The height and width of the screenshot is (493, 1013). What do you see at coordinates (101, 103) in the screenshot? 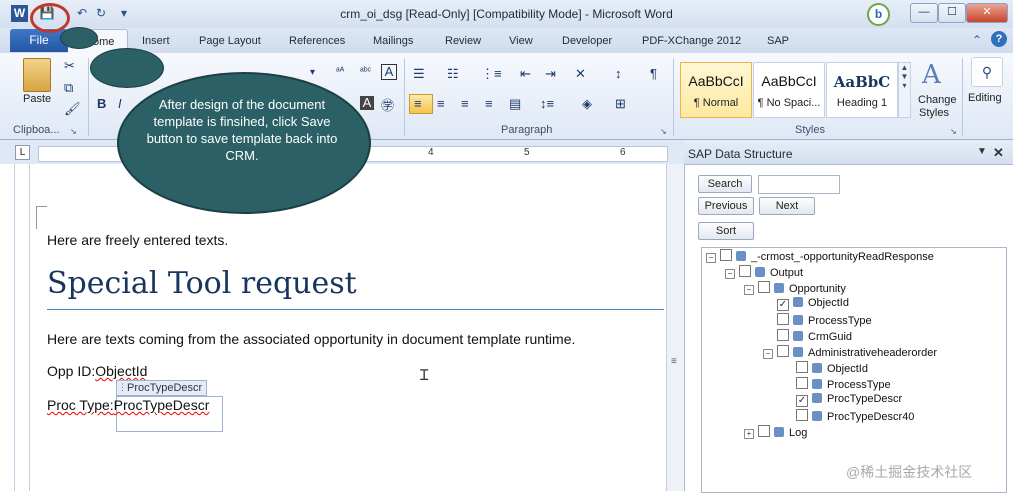
I see `bold-icon: B` at bounding box center [101, 103].